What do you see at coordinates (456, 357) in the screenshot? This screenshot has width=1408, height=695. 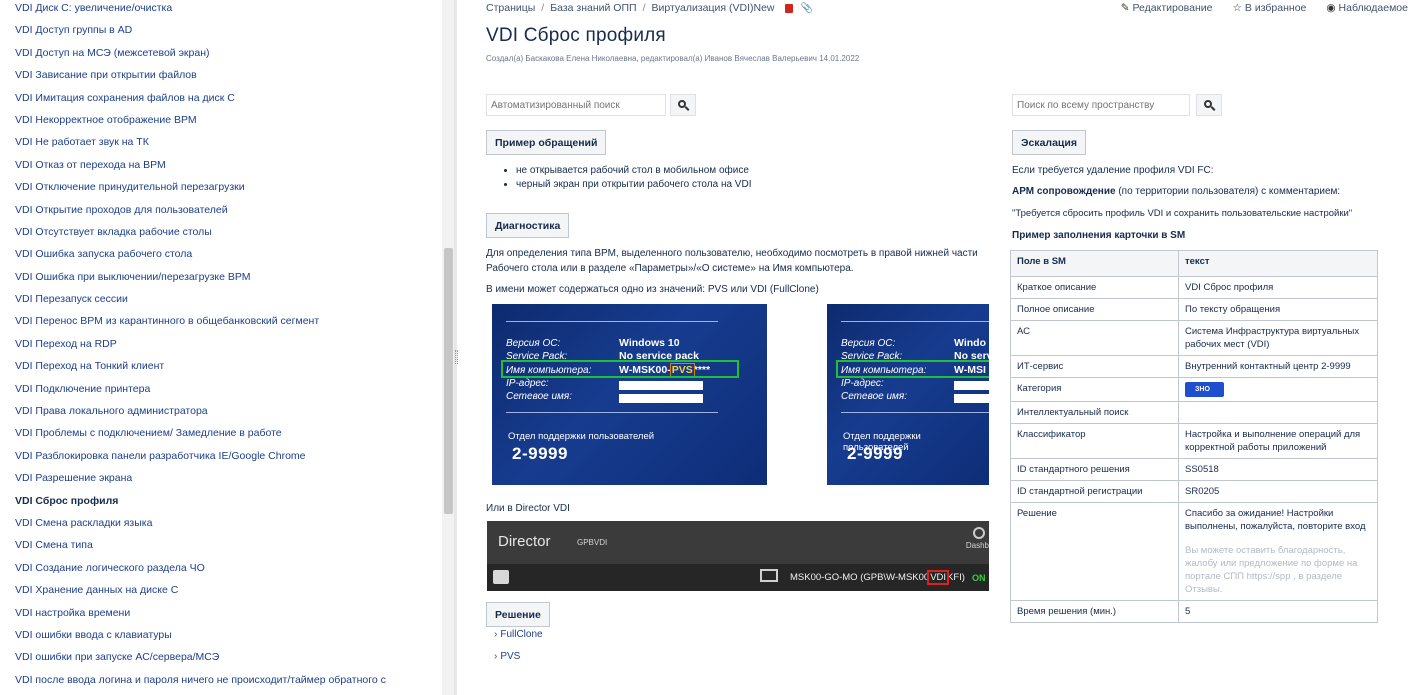 I see `splitter-grip-icon` at bounding box center [456, 357].